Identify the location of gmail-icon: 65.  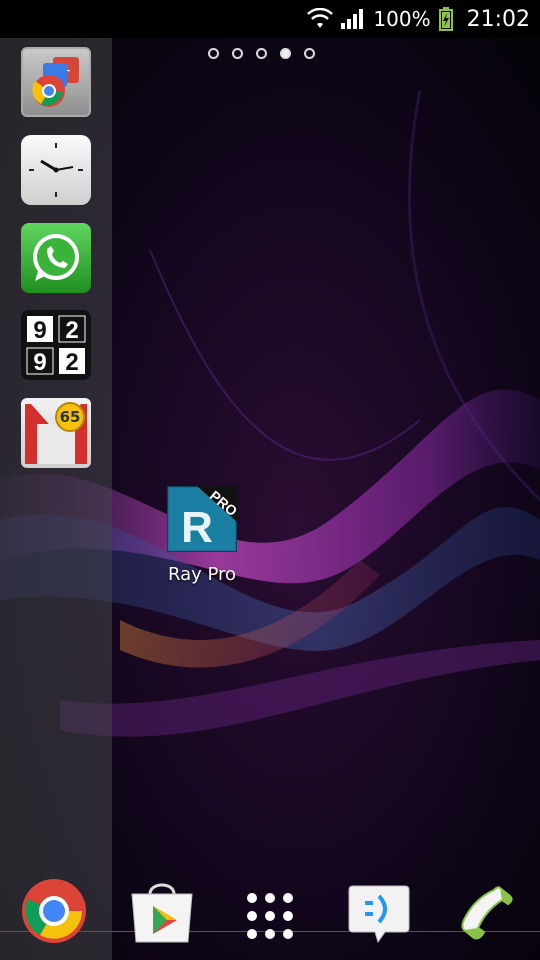
(56, 433).